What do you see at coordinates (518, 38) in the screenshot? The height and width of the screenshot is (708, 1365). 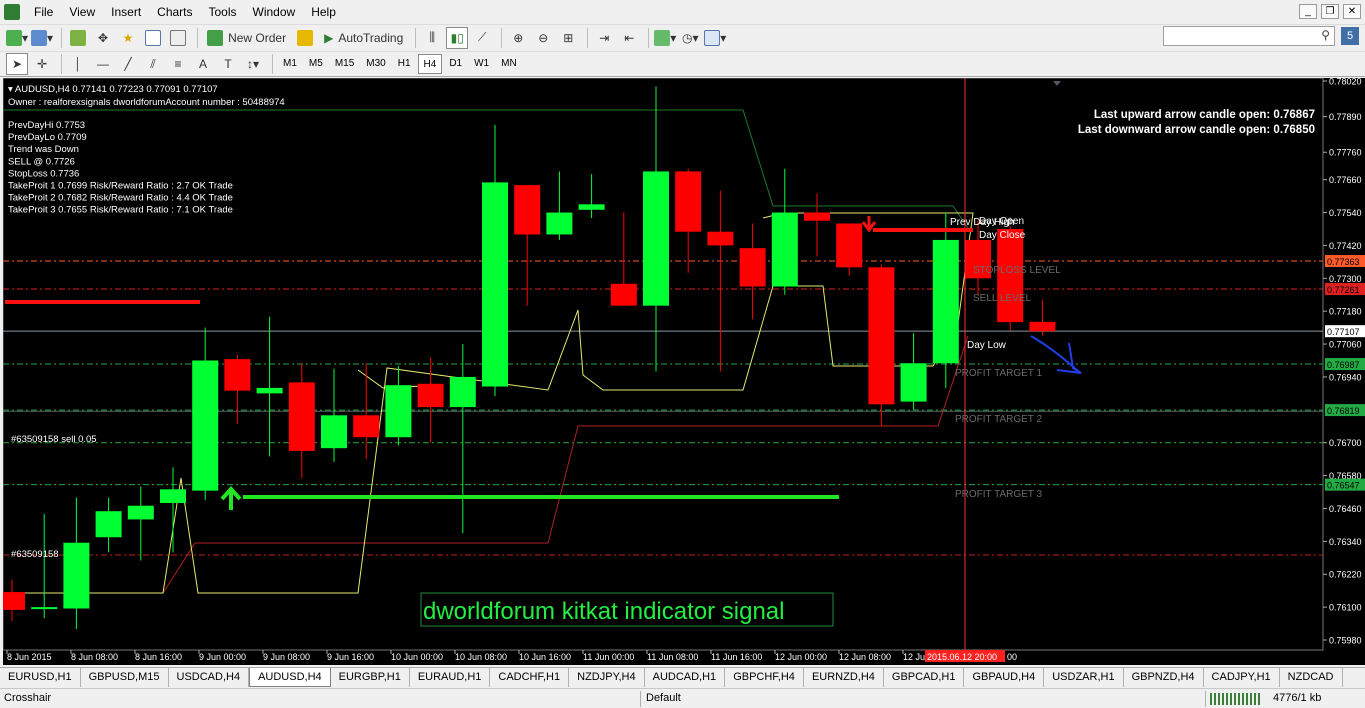 I see `zoom-in-button: ⊕` at bounding box center [518, 38].